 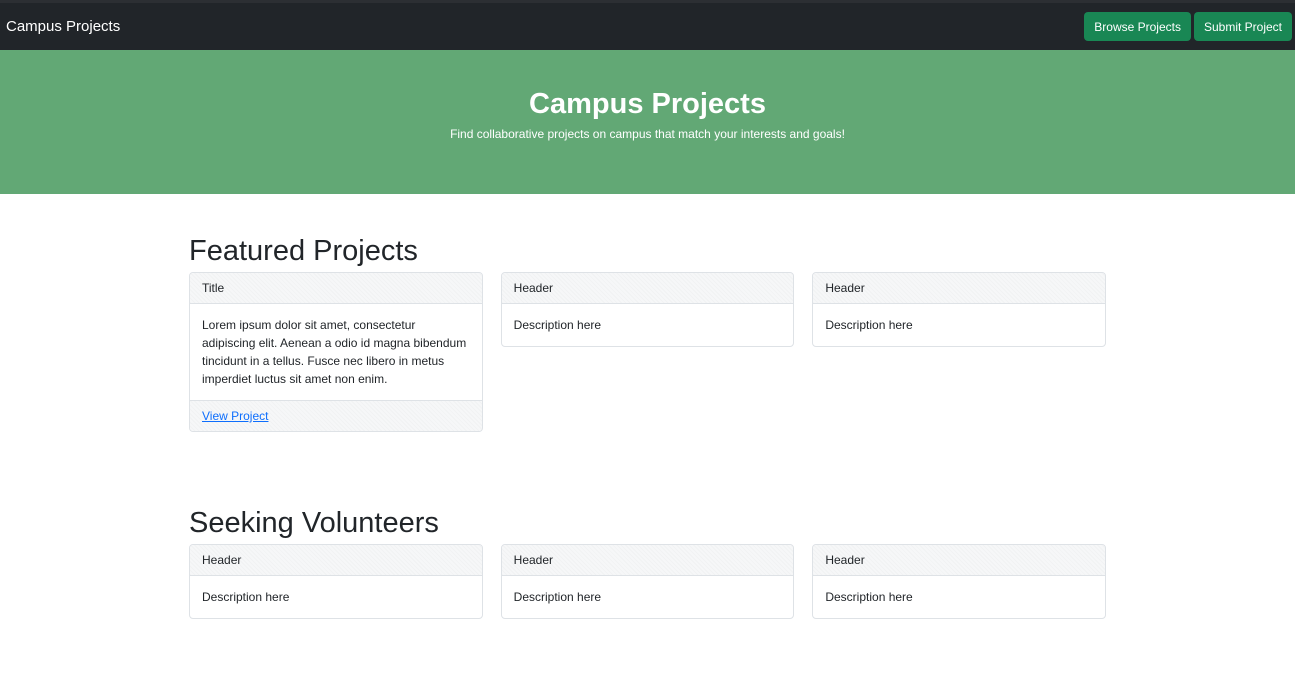 I want to click on view-project-link: View Project, so click(x=235, y=416).